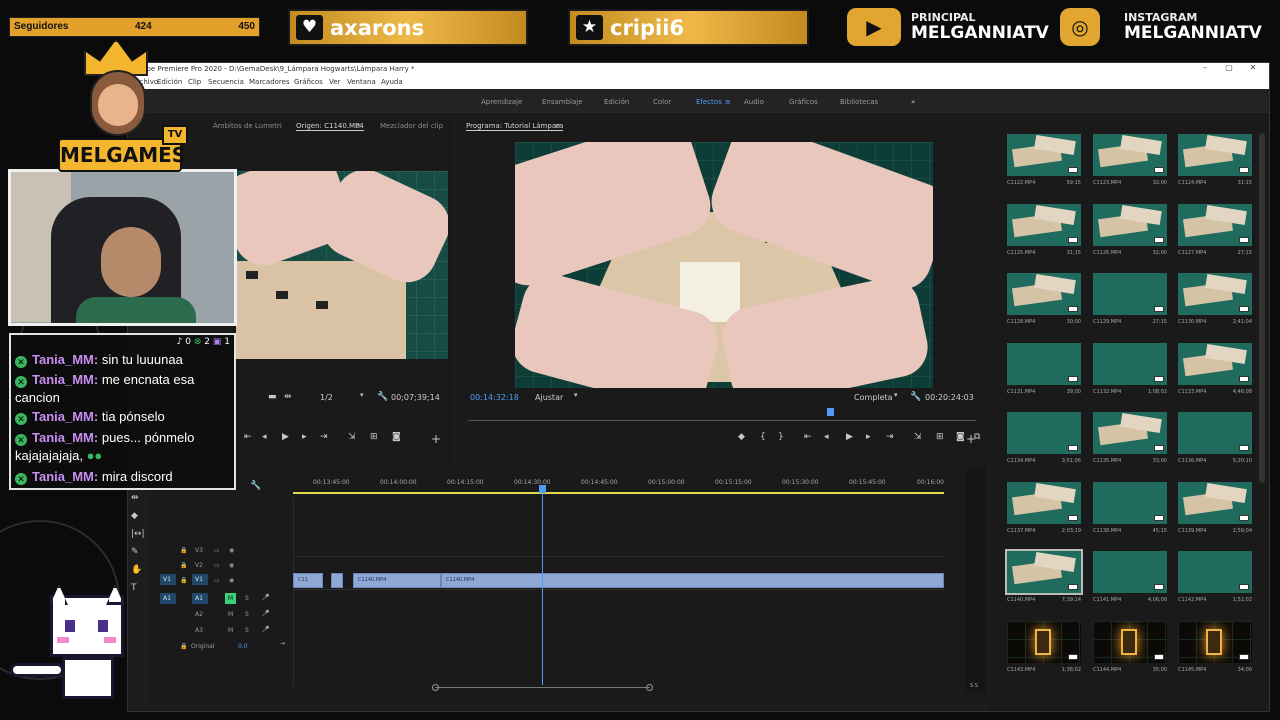  Describe the element at coordinates (134, 516) in the screenshot. I see `razor-icon: ◆` at that location.